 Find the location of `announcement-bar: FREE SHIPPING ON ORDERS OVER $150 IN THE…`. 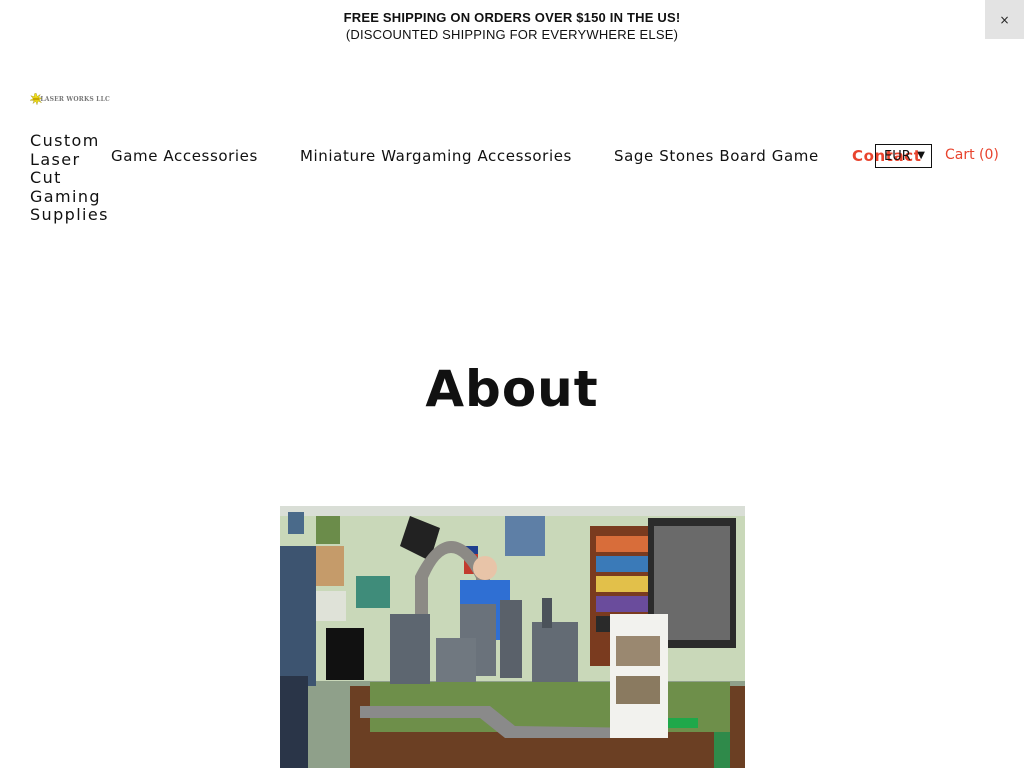

announcement-bar: FREE SHIPPING ON ORDERS OVER $150 IN THE… is located at coordinates (512, 21).